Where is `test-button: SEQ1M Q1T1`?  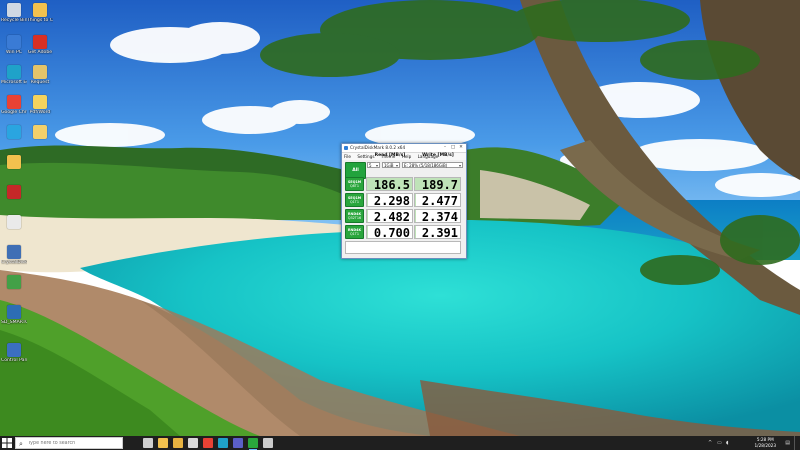 test-button: SEQ1M Q1T1 is located at coordinates (354, 200).